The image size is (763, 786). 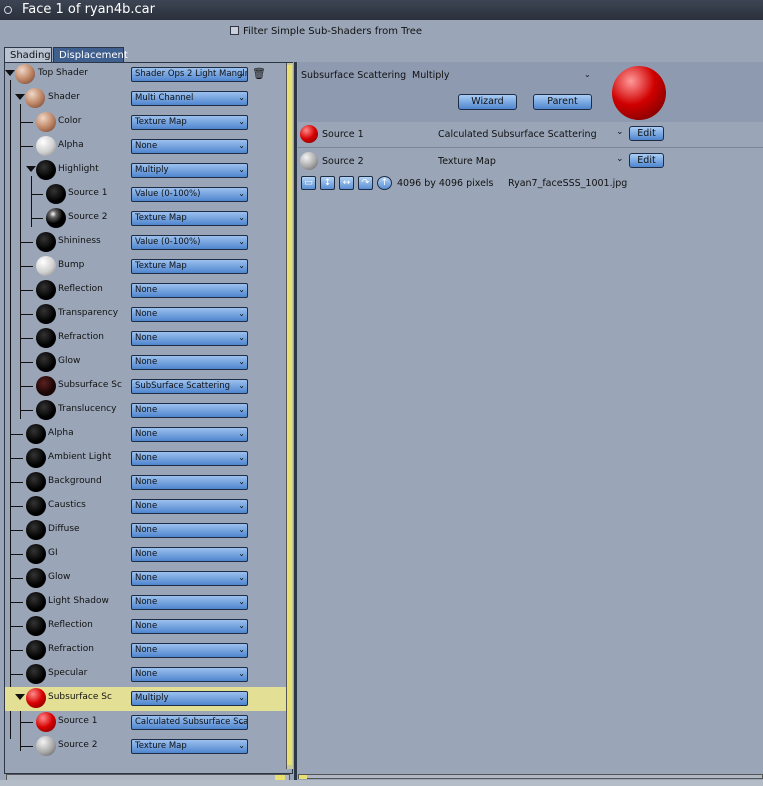 I want to click on tree-row-subsurface-sc-selected: Subsurface Sc Multiply ⌄, so click(x=145, y=699).